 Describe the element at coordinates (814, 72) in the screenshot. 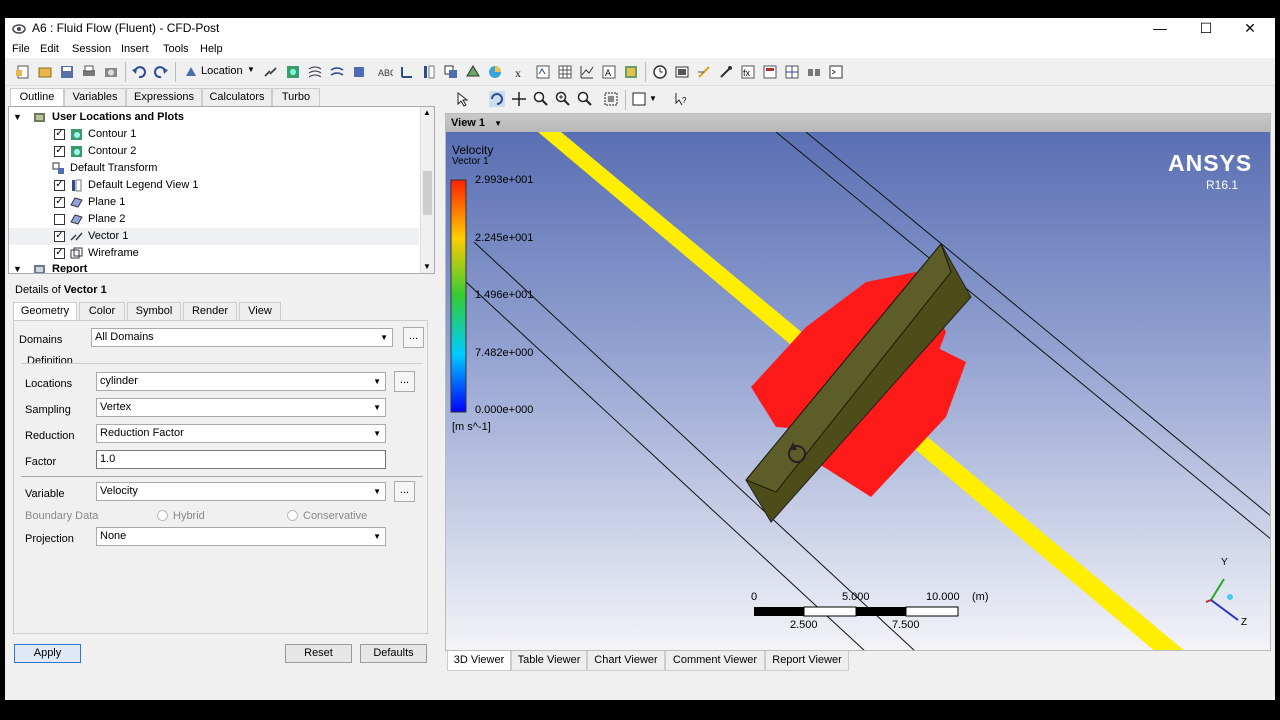

I see `case-comparison-icon` at that location.